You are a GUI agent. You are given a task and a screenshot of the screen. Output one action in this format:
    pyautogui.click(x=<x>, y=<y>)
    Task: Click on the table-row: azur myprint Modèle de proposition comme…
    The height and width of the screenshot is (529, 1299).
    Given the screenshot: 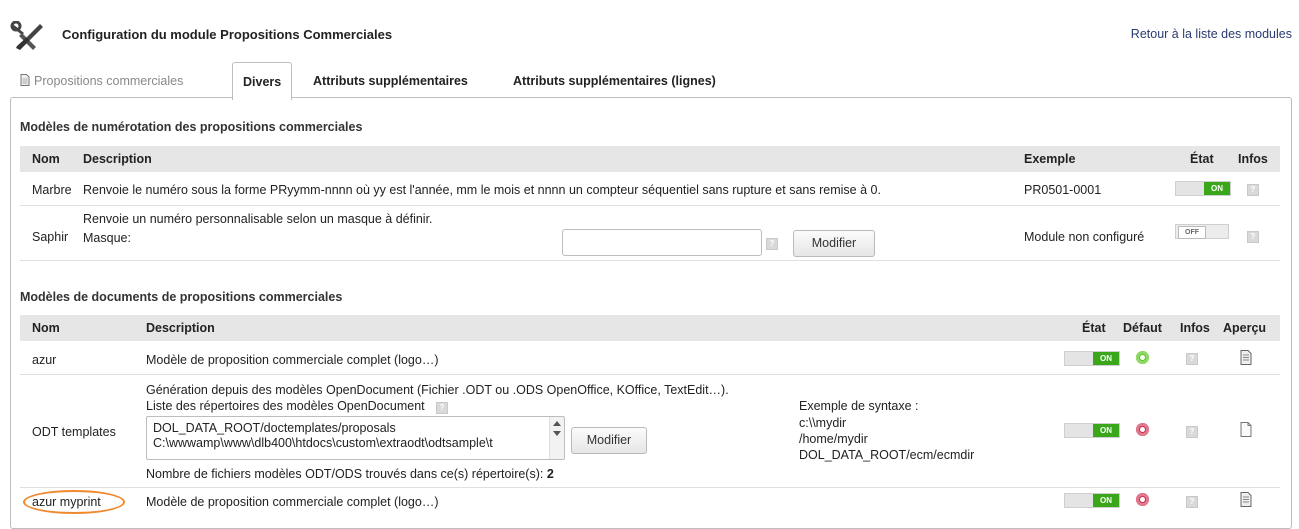 What is the action you would take?
    pyautogui.click(x=650, y=500)
    